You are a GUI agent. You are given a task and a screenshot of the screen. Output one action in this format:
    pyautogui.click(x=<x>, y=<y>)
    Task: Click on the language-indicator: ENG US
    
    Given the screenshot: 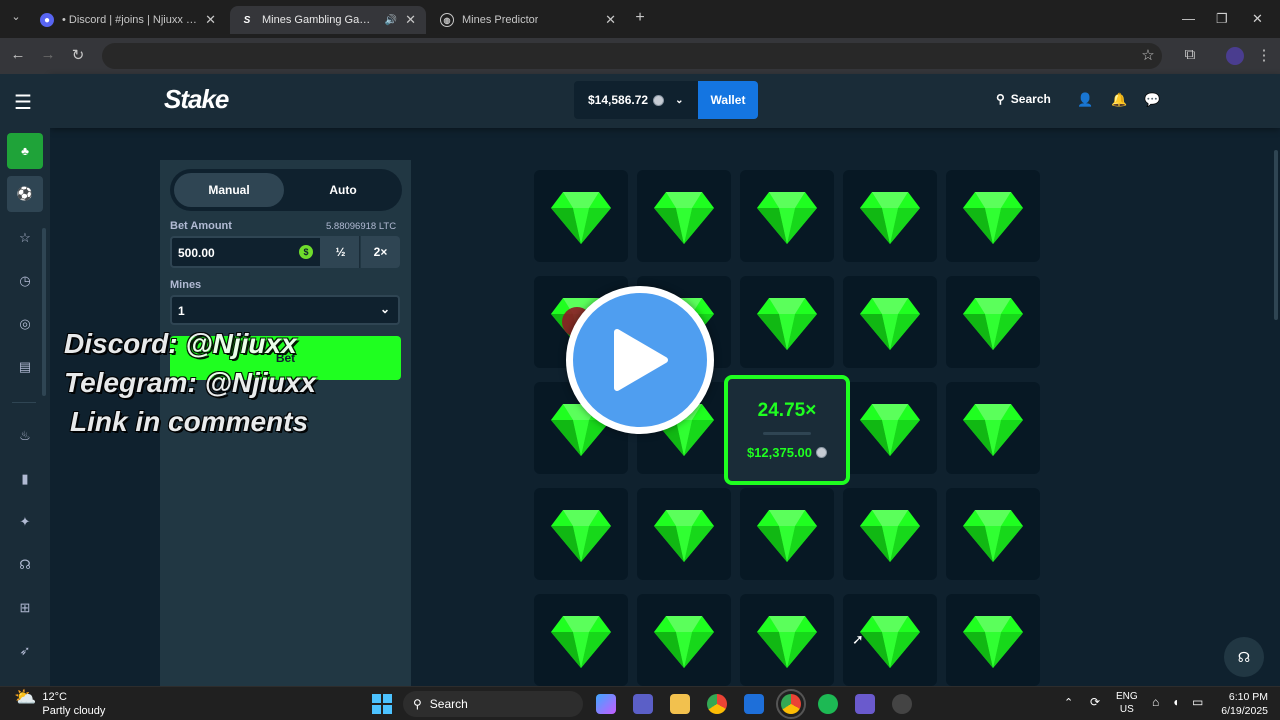 What is the action you would take?
    pyautogui.click(x=1127, y=703)
    